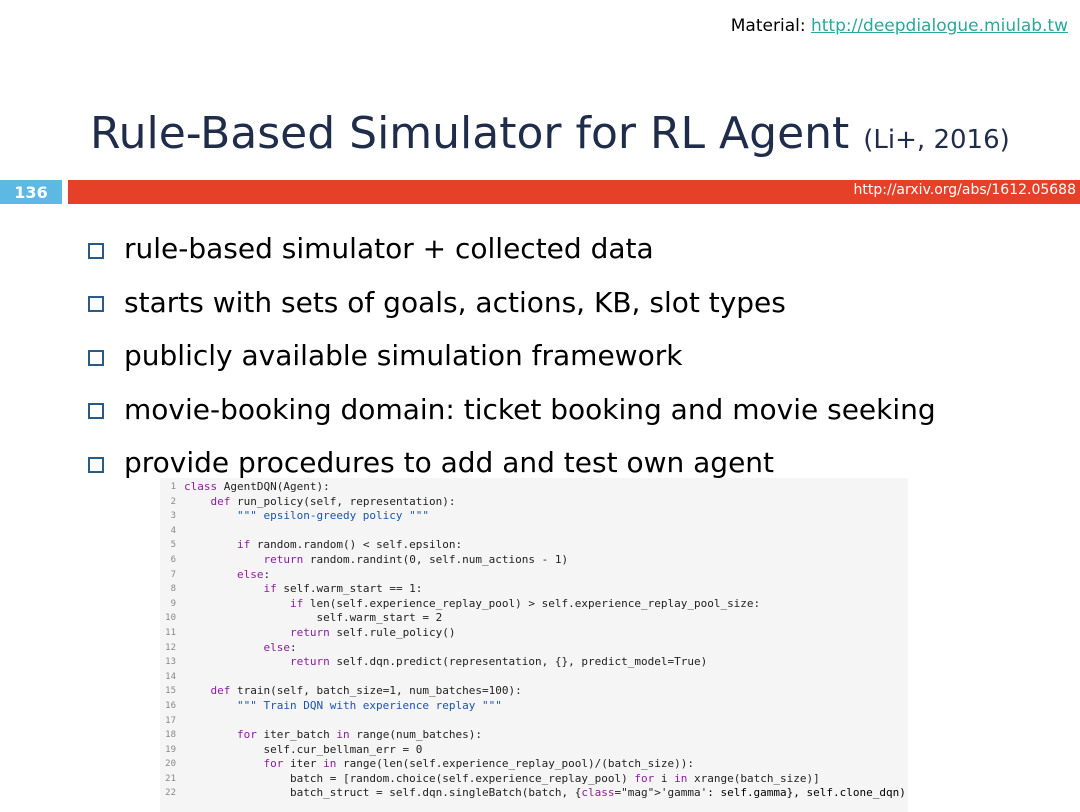 This screenshot has width=1080, height=812. What do you see at coordinates (372, 632) in the screenshot?
I see `code-text: return self.rule_policy()` at bounding box center [372, 632].